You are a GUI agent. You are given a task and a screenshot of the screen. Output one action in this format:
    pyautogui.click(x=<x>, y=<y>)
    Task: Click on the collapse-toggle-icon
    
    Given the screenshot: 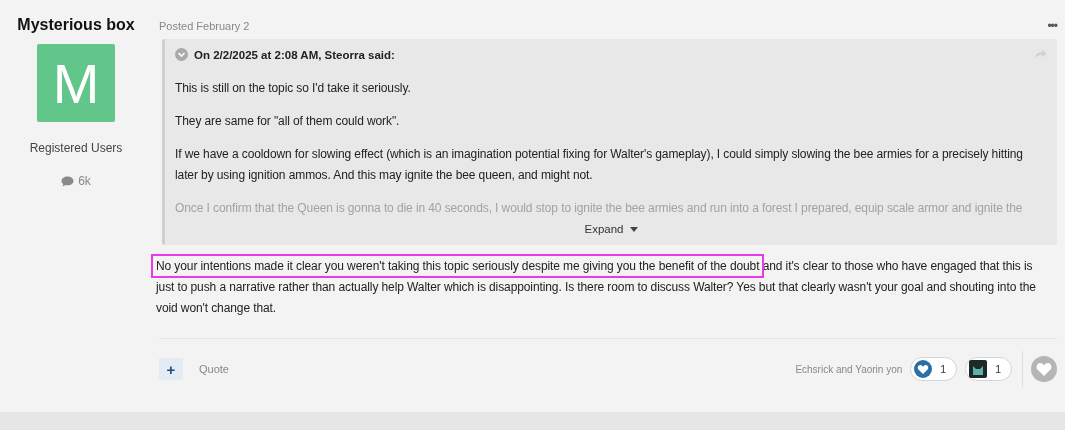 What is the action you would take?
    pyautogui.click(x=181, y=54)
    